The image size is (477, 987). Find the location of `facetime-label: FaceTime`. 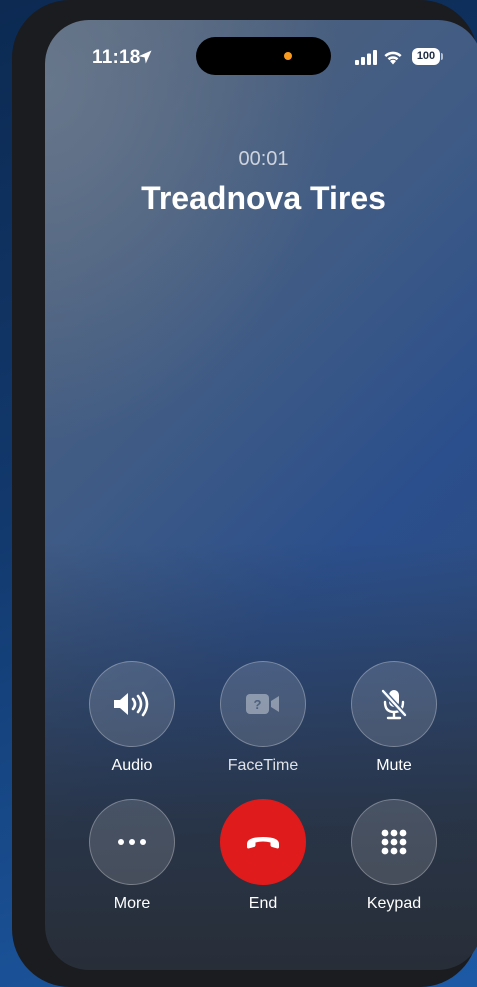

facetime-label: FaceTime is located at coordinates (263, 765).